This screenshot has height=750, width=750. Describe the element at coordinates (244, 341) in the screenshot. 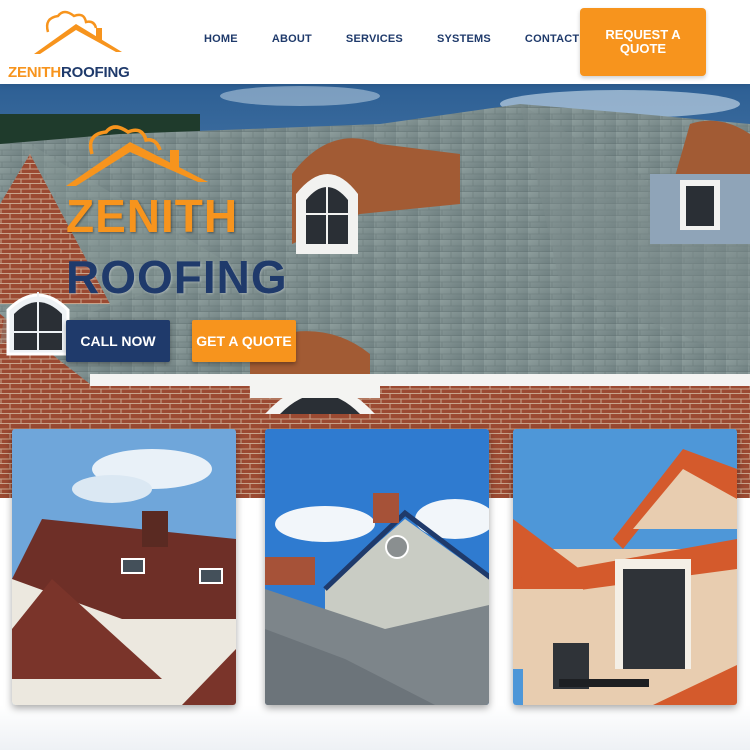

I see `get-quote-button: GET A QUOTE` at that location.